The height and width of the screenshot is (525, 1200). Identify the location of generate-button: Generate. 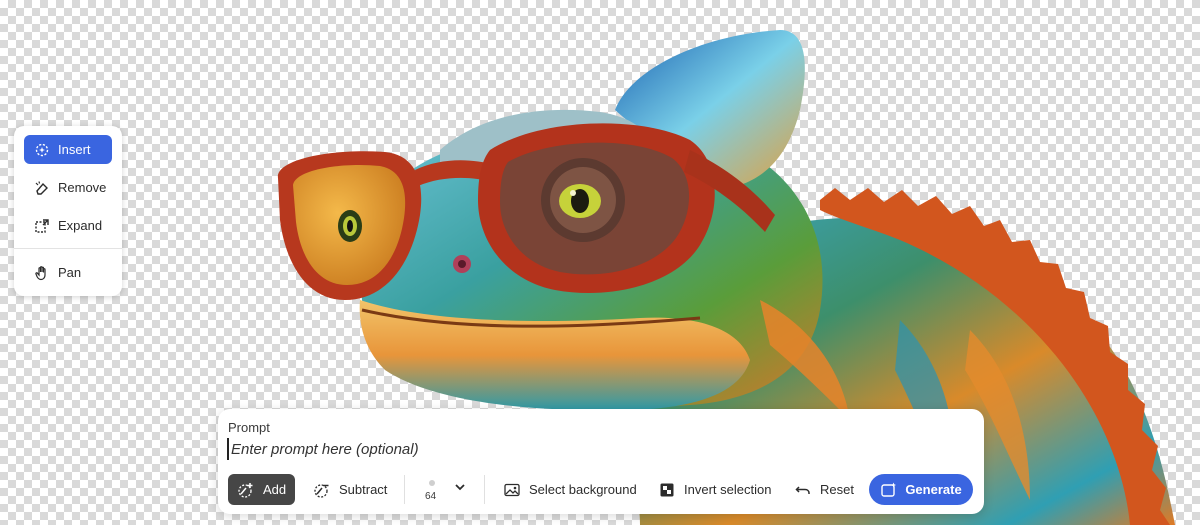
(921, 489).